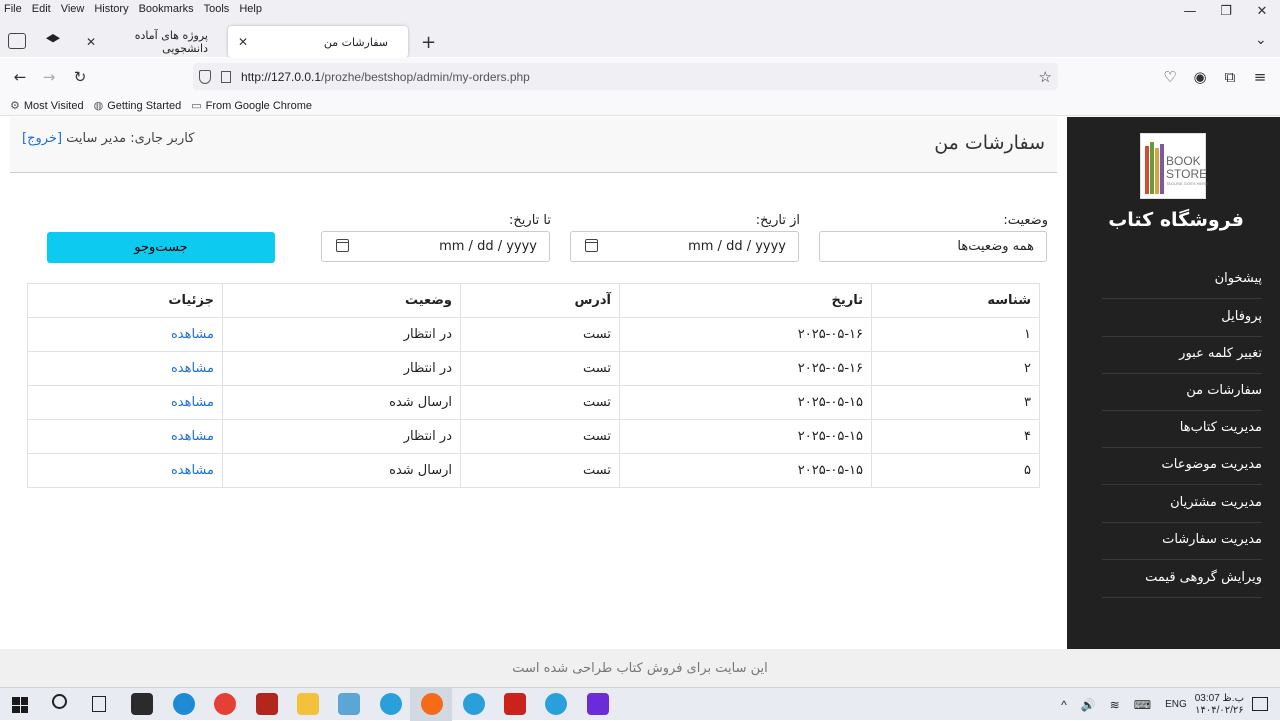  Describe the element at coordinates (1182, 541) in the screenshot. I see `sidebar-item-manage-orders: مدیریت سفارشات` at that location.